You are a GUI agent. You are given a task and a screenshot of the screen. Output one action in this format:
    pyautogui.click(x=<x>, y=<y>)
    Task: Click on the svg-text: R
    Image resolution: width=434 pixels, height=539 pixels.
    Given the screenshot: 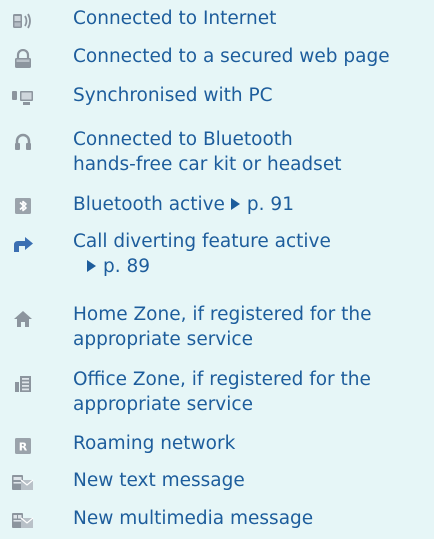 What is the action you would take?
    pyautogui.click(x=23, y=447)
    